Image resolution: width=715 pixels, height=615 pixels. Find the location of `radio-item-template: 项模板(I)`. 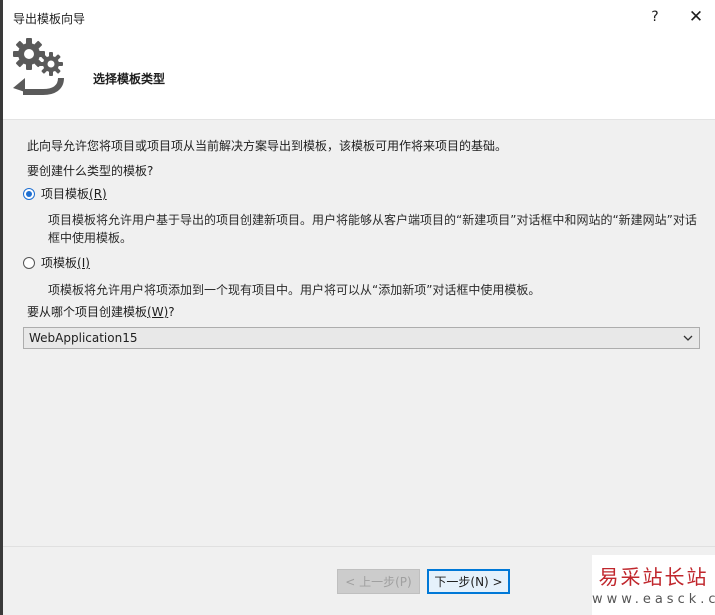

radio-item-template: 项模板(I) is located at coordinates (56, 262).